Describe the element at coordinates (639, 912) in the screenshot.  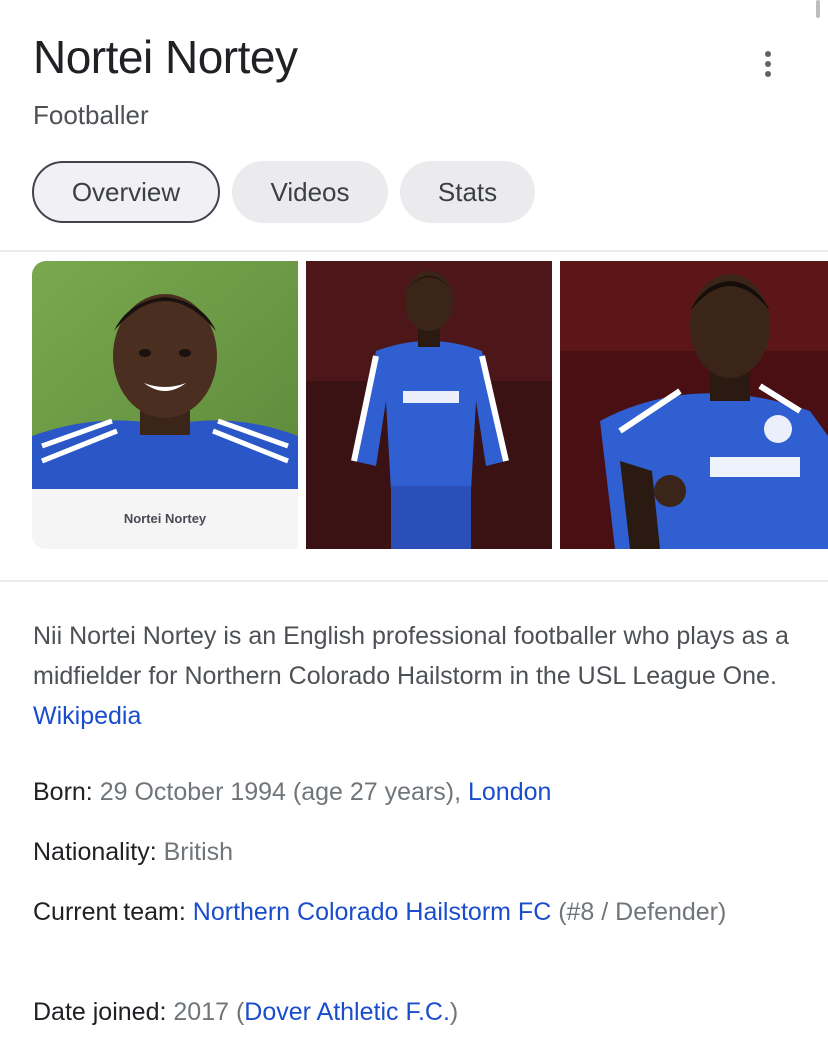
I see `fact-value: (#8 / Defender)` at that location.